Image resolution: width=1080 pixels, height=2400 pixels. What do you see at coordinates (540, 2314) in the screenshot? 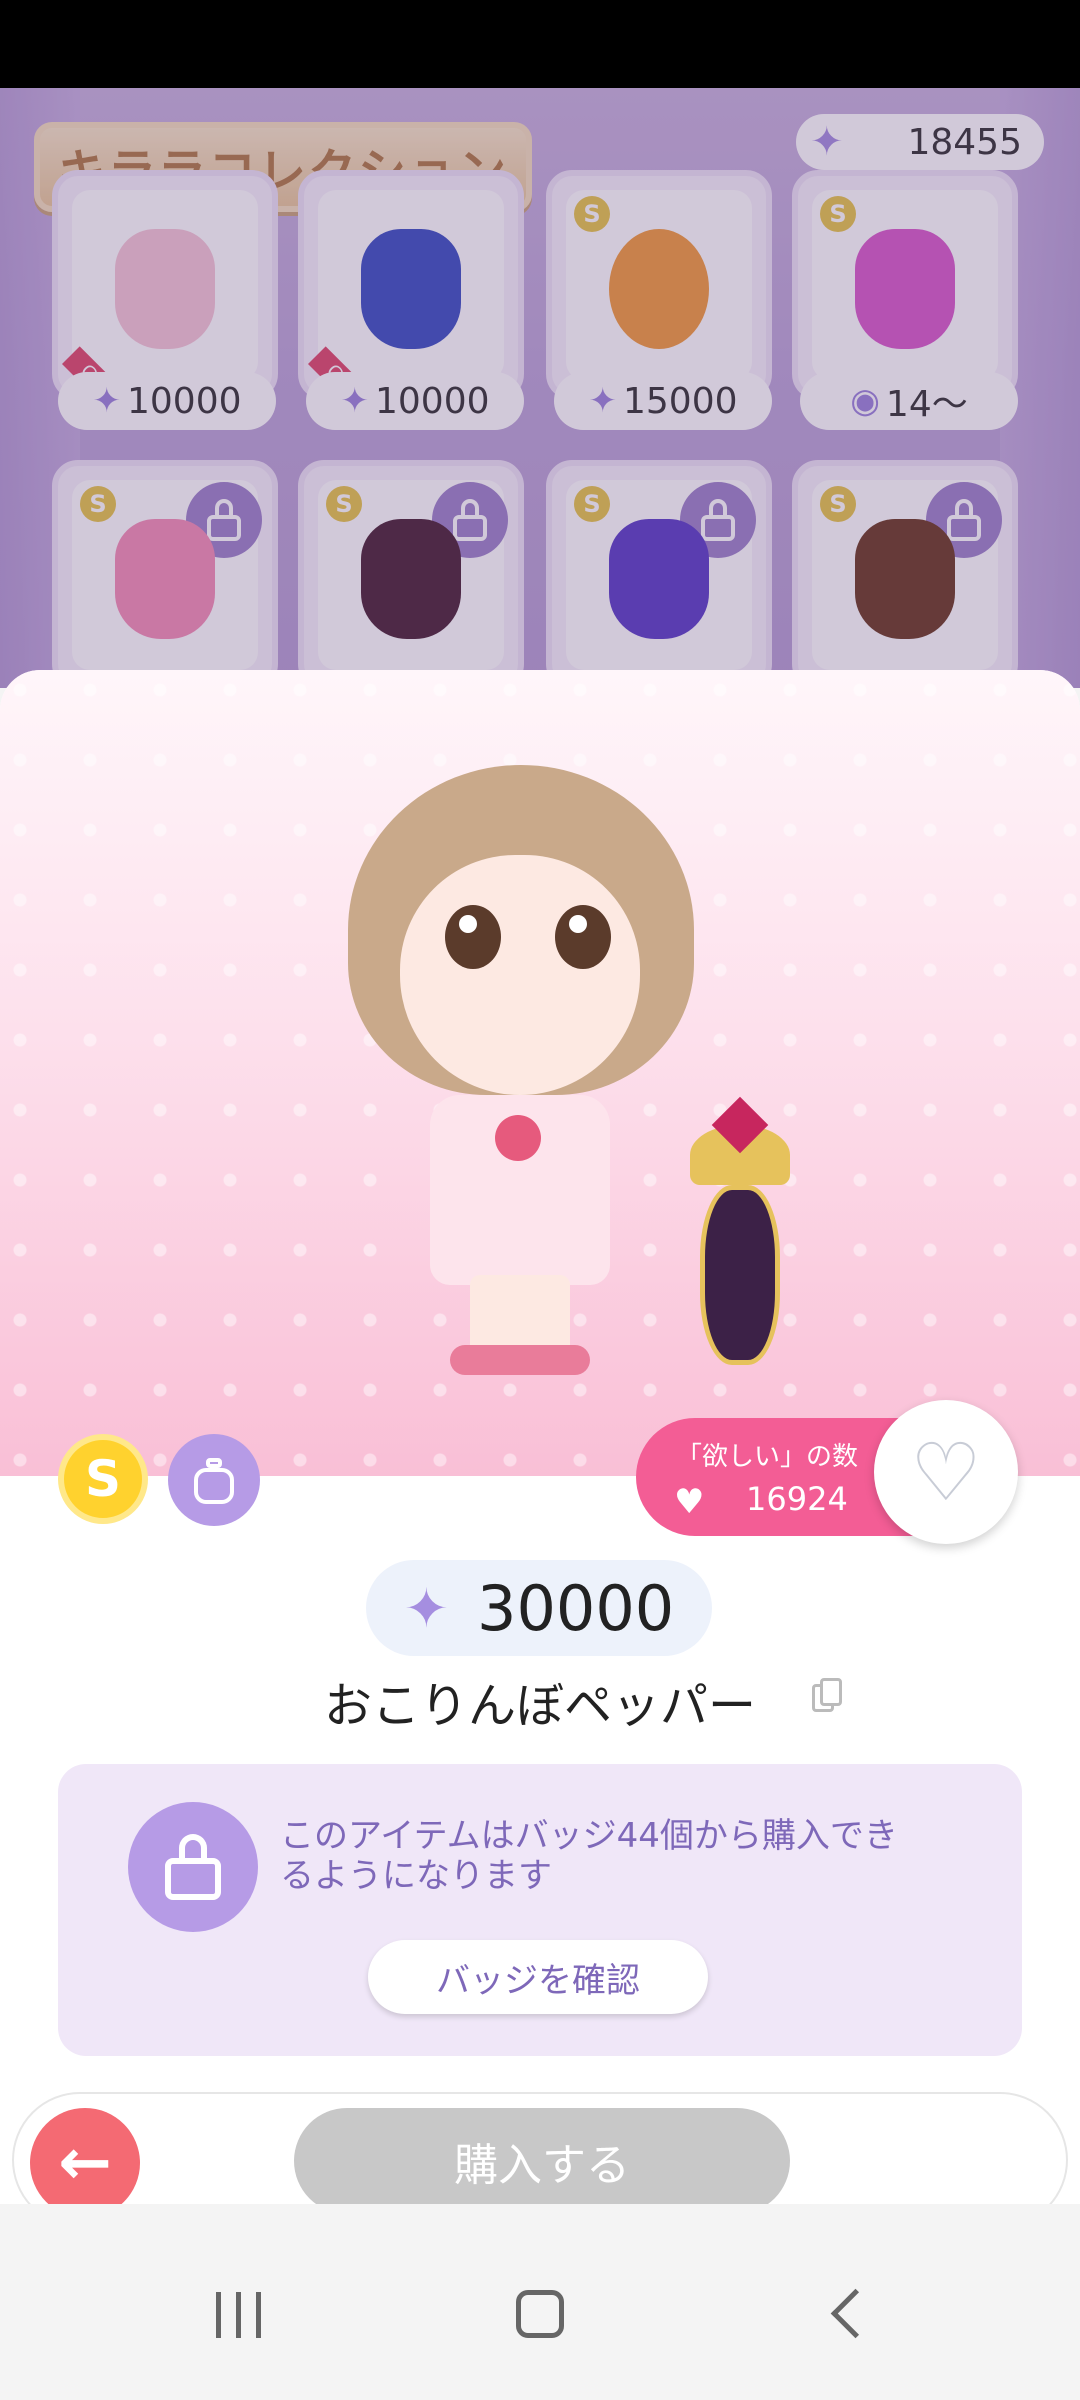
I see `home-icon` at bounding box center [540, 2314].